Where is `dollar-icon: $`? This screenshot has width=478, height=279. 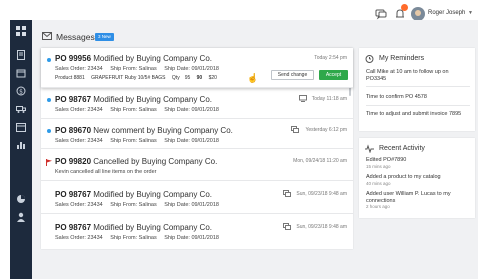
dollar-icon: $ is located at coordinates (21, 92).